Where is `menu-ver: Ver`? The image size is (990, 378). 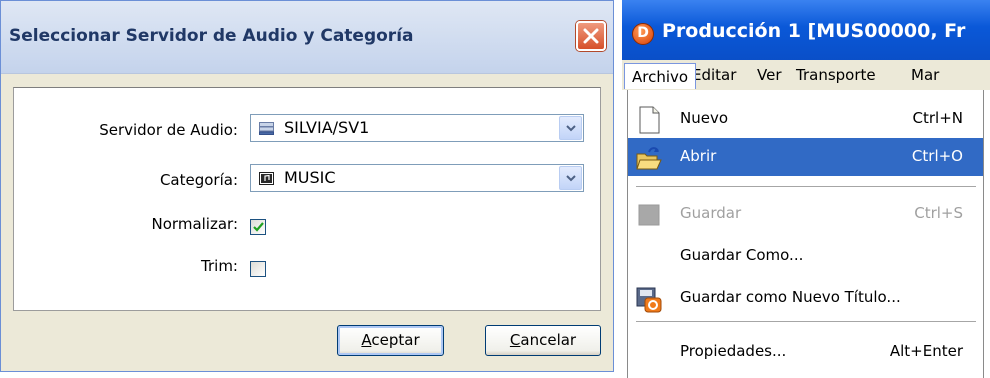 menu-ver: Ver is located at coordinates (769, 75).